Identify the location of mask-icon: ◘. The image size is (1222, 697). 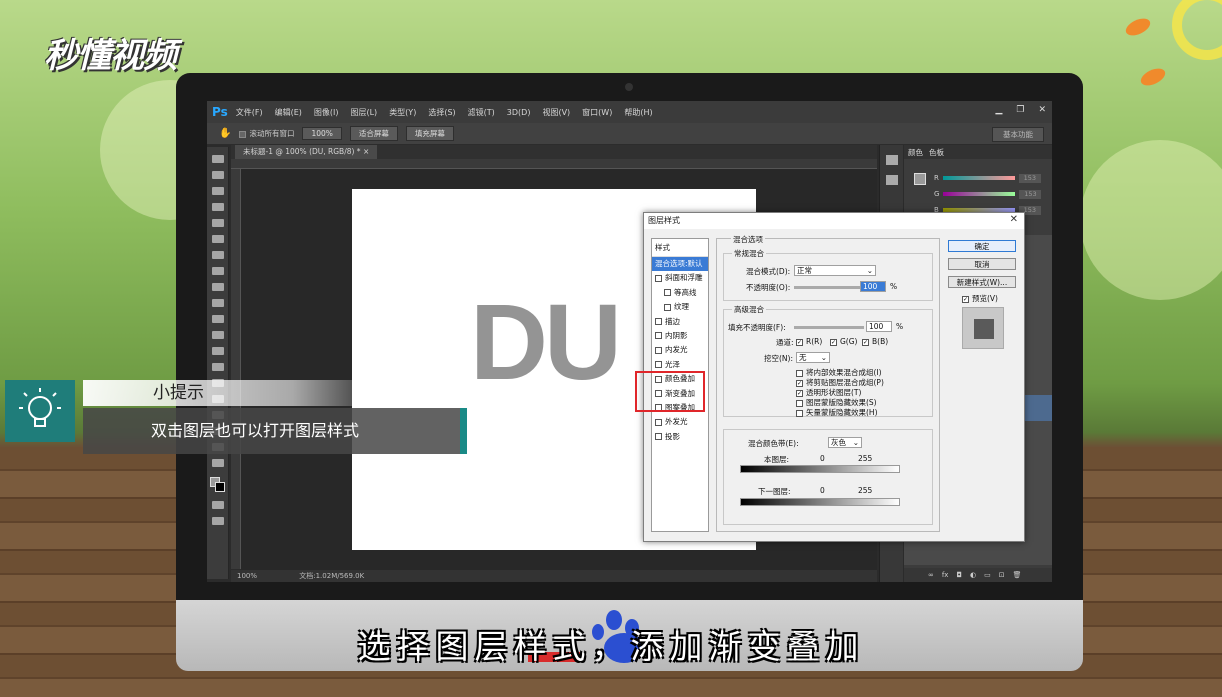
(959, 575).